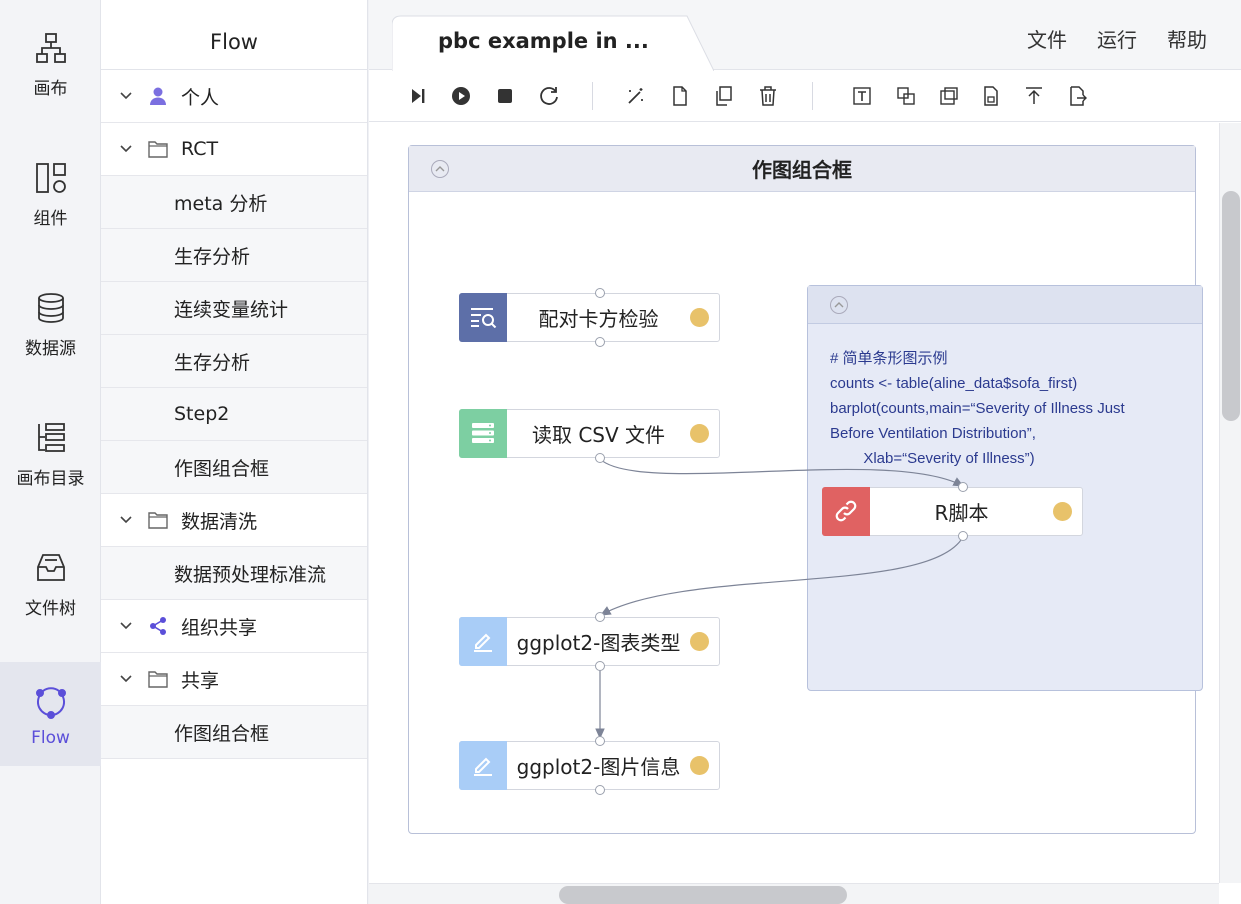 The height and width of the screenshot is (904, 1241). Describe the element at coordinates (418, 96) in the screenshot. I see `step-icon` at that location.